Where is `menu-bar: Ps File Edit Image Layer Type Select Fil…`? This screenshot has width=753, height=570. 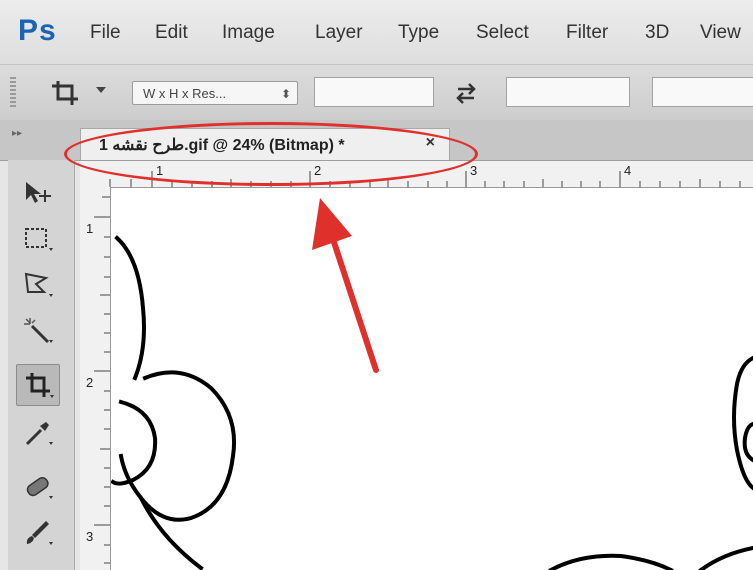 menu-bar: Ps File Edit Image Layer Type Select Fil… is located at coordinates (376, 32).